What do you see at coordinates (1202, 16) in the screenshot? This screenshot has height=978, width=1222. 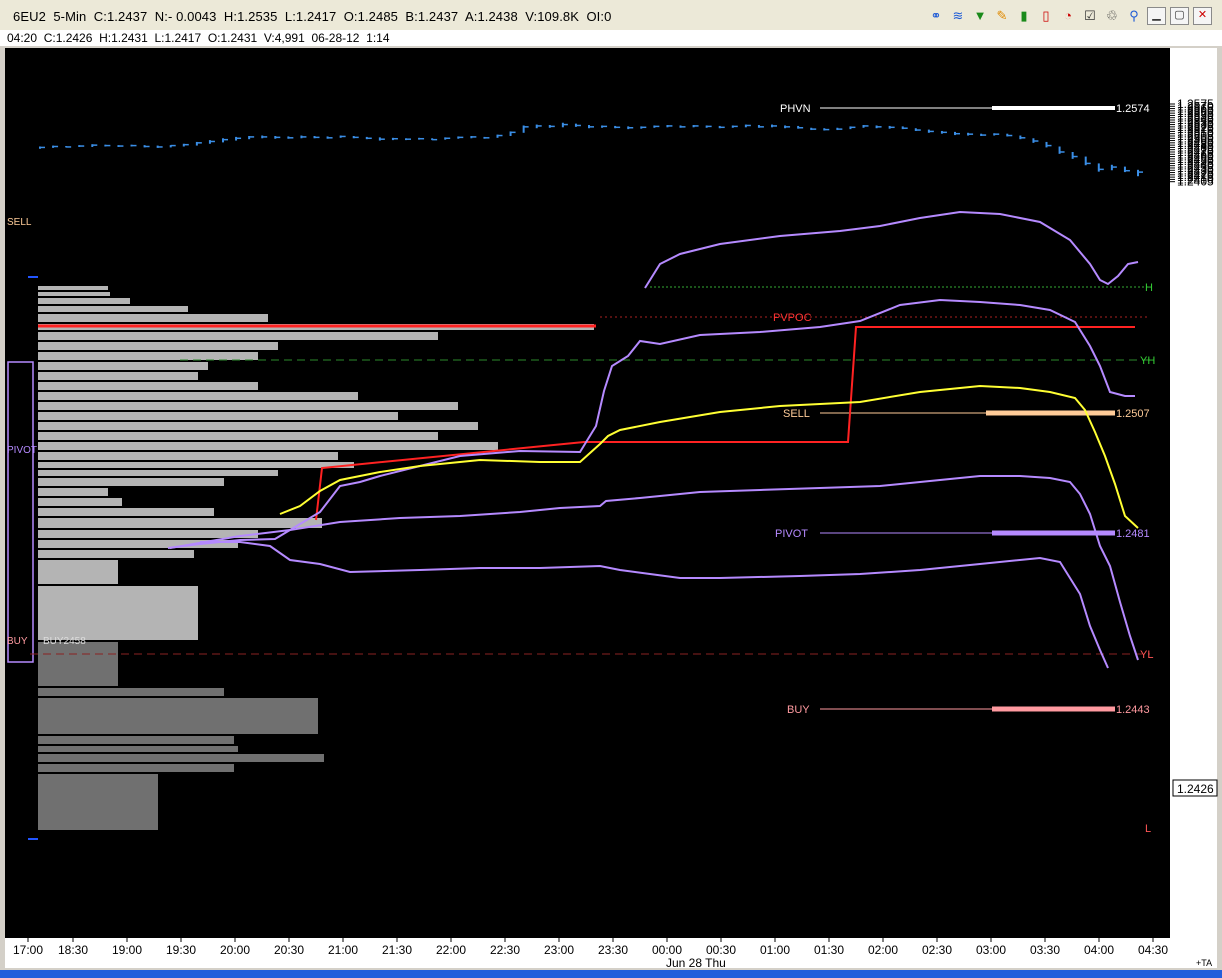 I see `close-icon: ✕` at bounding box center [1202, 16].